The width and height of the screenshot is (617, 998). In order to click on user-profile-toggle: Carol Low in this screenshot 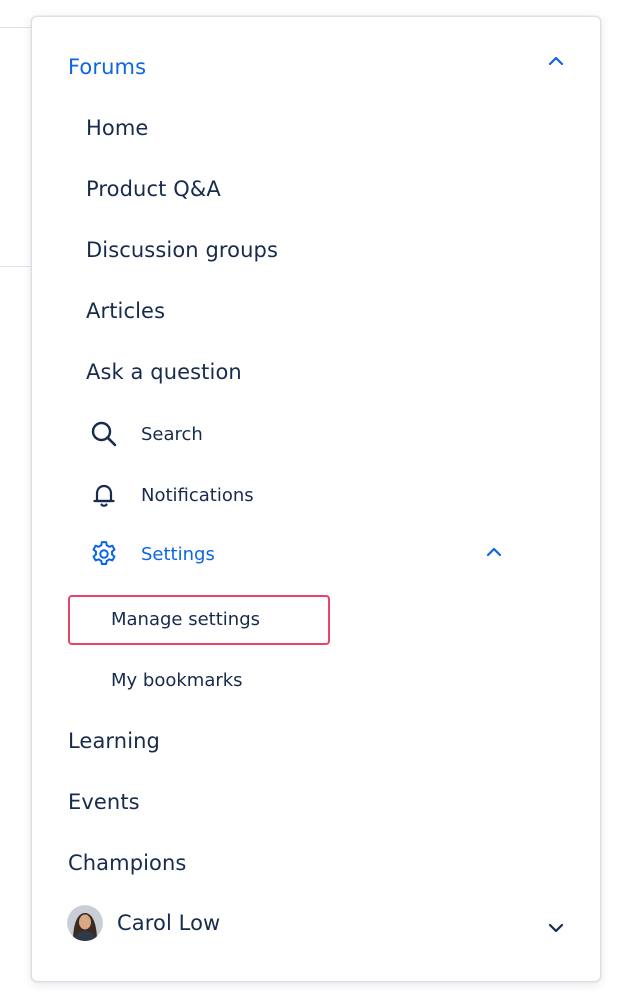, I will do `click(143, 923)`.